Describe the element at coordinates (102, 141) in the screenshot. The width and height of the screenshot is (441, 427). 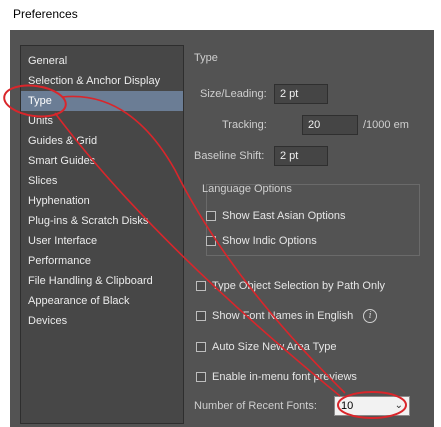
I see `sidebar-item-guides-grid: Guides & Grid` at that location.